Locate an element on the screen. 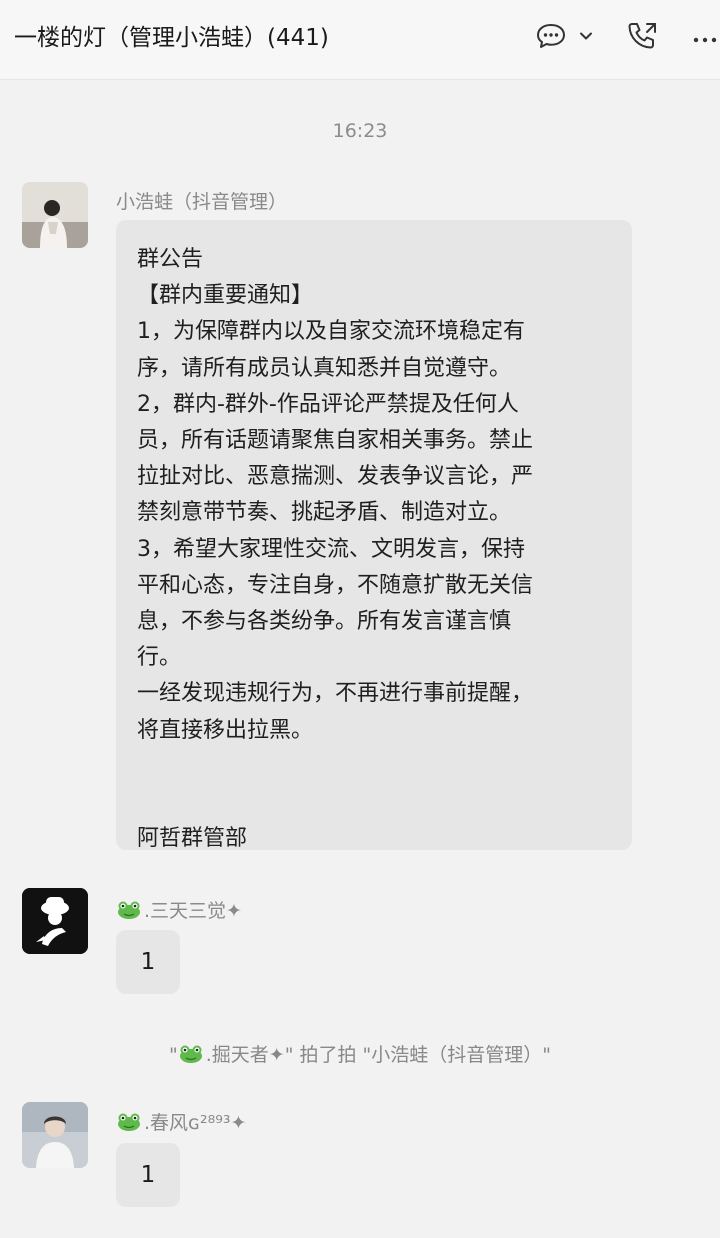 Image resolution: width=720 pixels, height=1238 pixels. notice-line: 3，希望大家理性交流、文明发言，保持 is located at coordinates (331, 549).